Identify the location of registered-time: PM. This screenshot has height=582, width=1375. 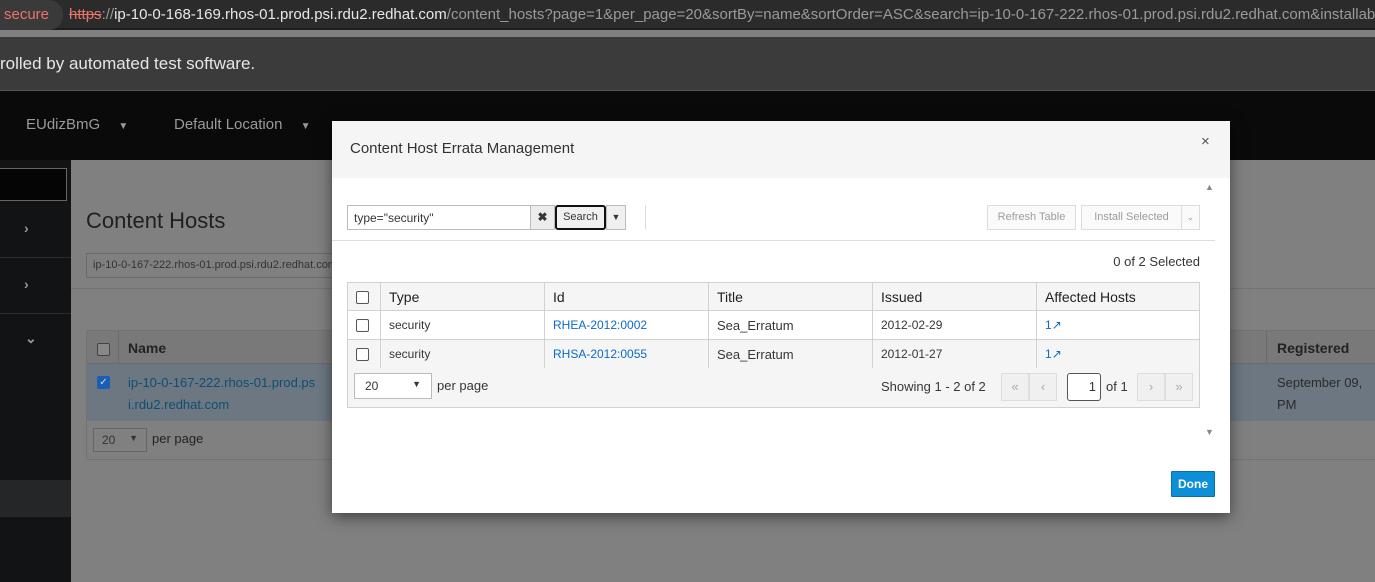
(1287, 404).